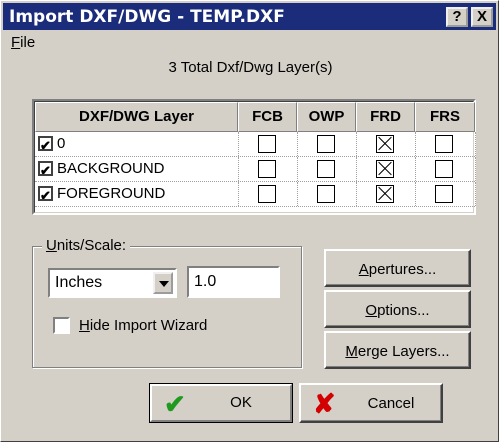  I want to click on layer-name-cell: BACKGROUND, so click(137, 170).